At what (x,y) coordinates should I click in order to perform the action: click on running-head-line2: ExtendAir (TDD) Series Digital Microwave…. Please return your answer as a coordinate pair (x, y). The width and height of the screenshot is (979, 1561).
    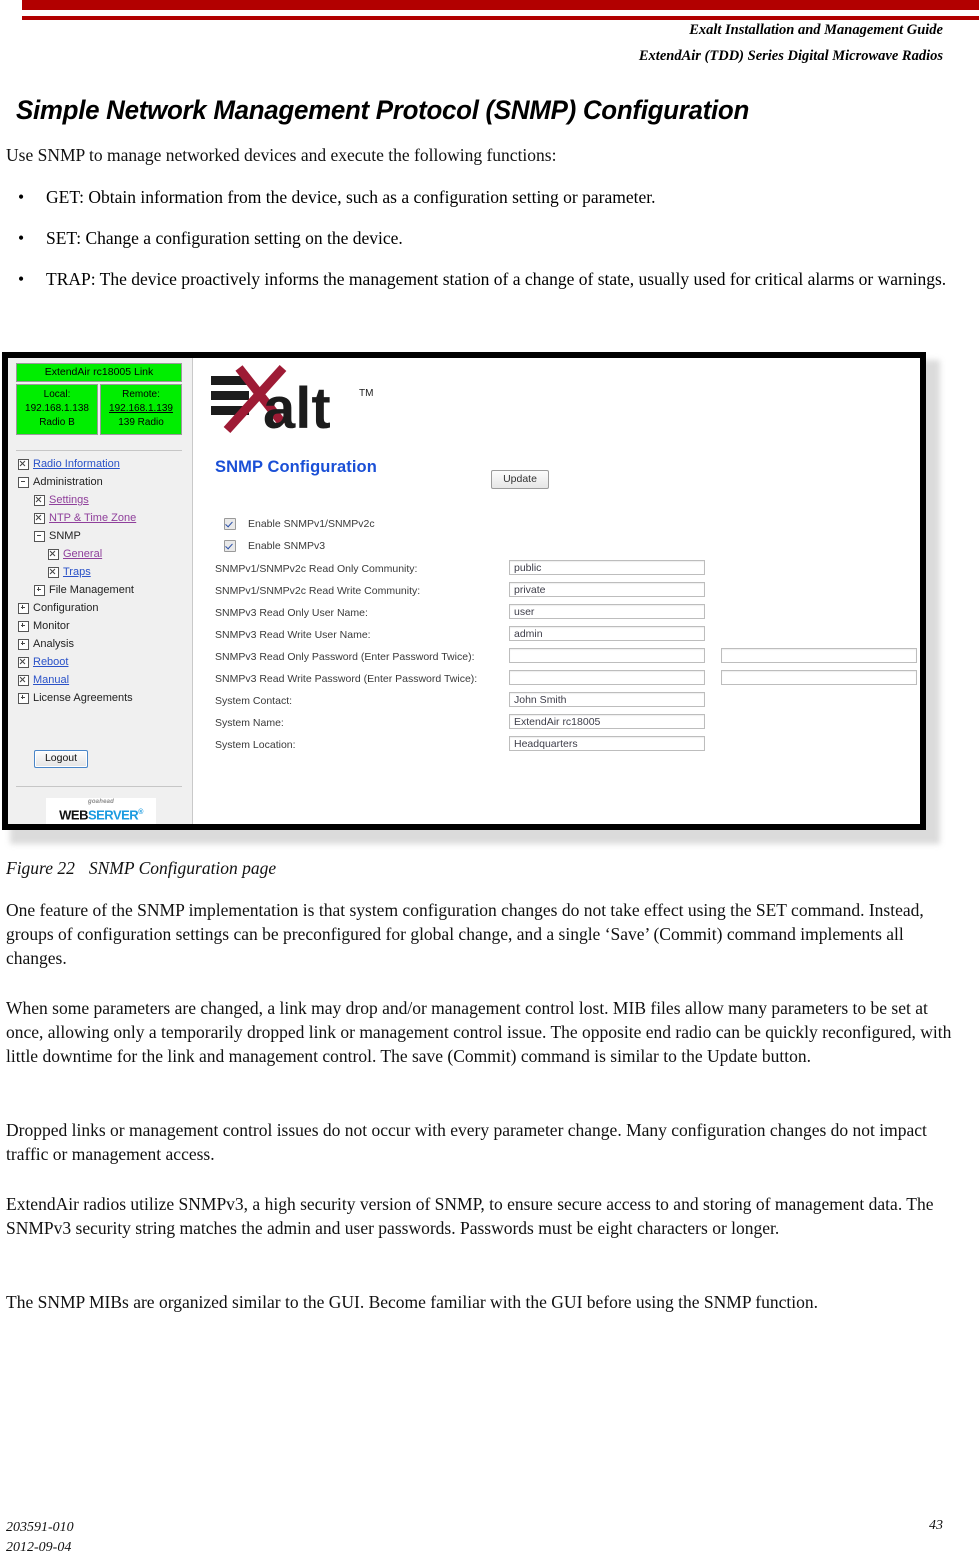
    Looking at the image, I should click on (790, 56).